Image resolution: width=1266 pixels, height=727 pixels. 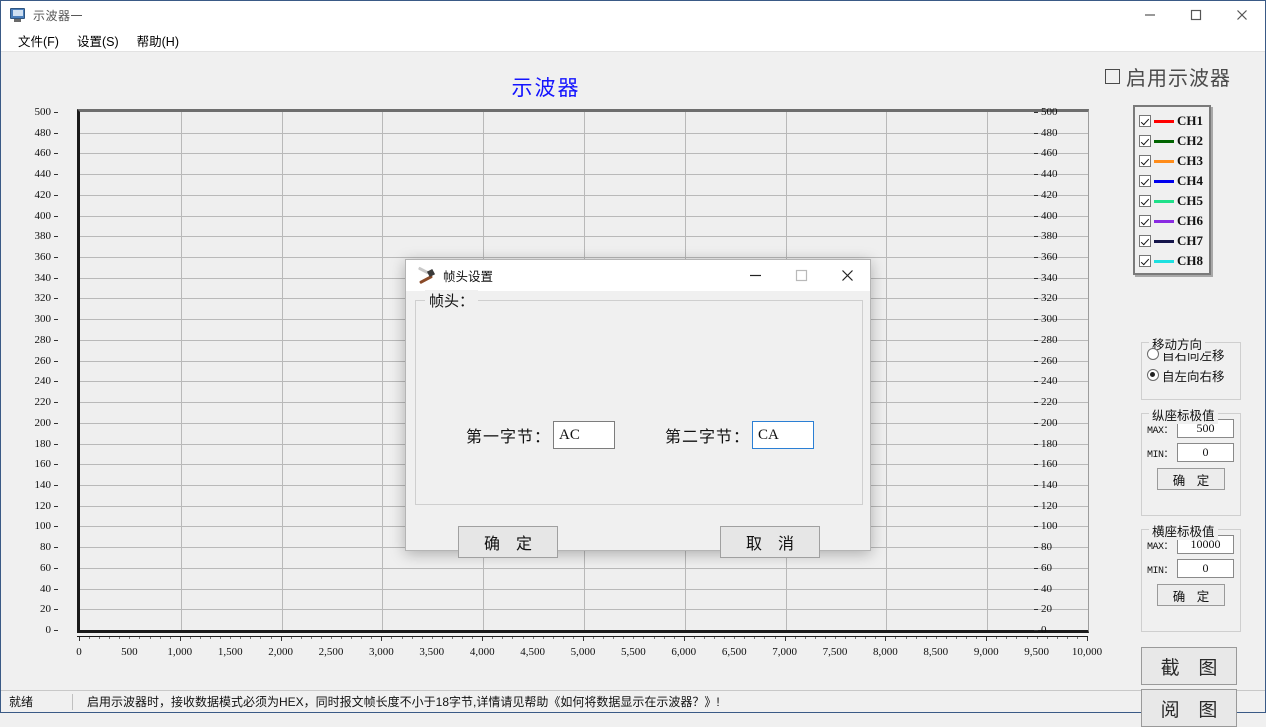 I want to click on first-byte-input: AC, so click(x=584, y=435).